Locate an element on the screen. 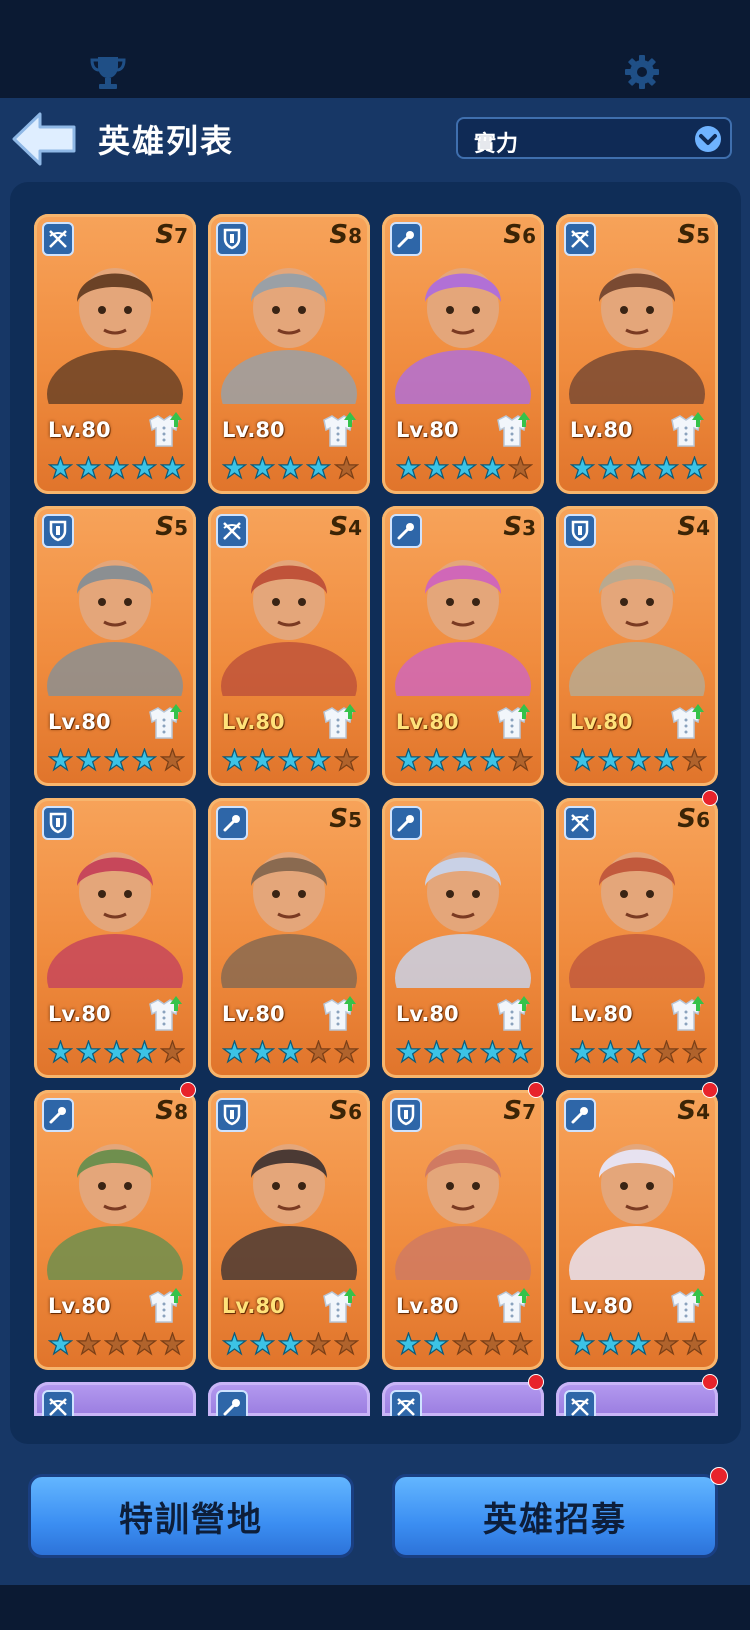 The height and width of the screenshot is (1630, 750). hero-recruit-button: 英雄招募 is located at coordinates (555, 1516).